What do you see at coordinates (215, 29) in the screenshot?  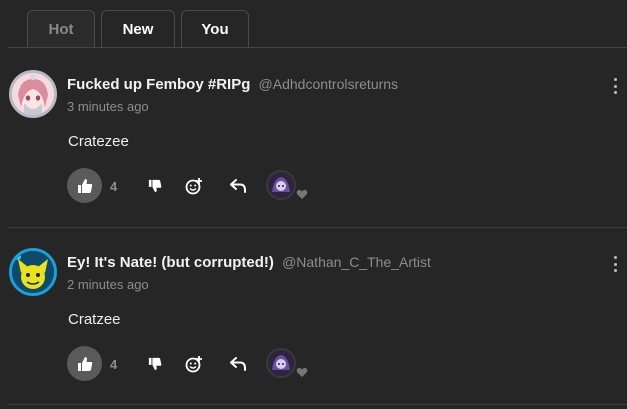 I see `tab-you: You` at bounding box center [215, 29].